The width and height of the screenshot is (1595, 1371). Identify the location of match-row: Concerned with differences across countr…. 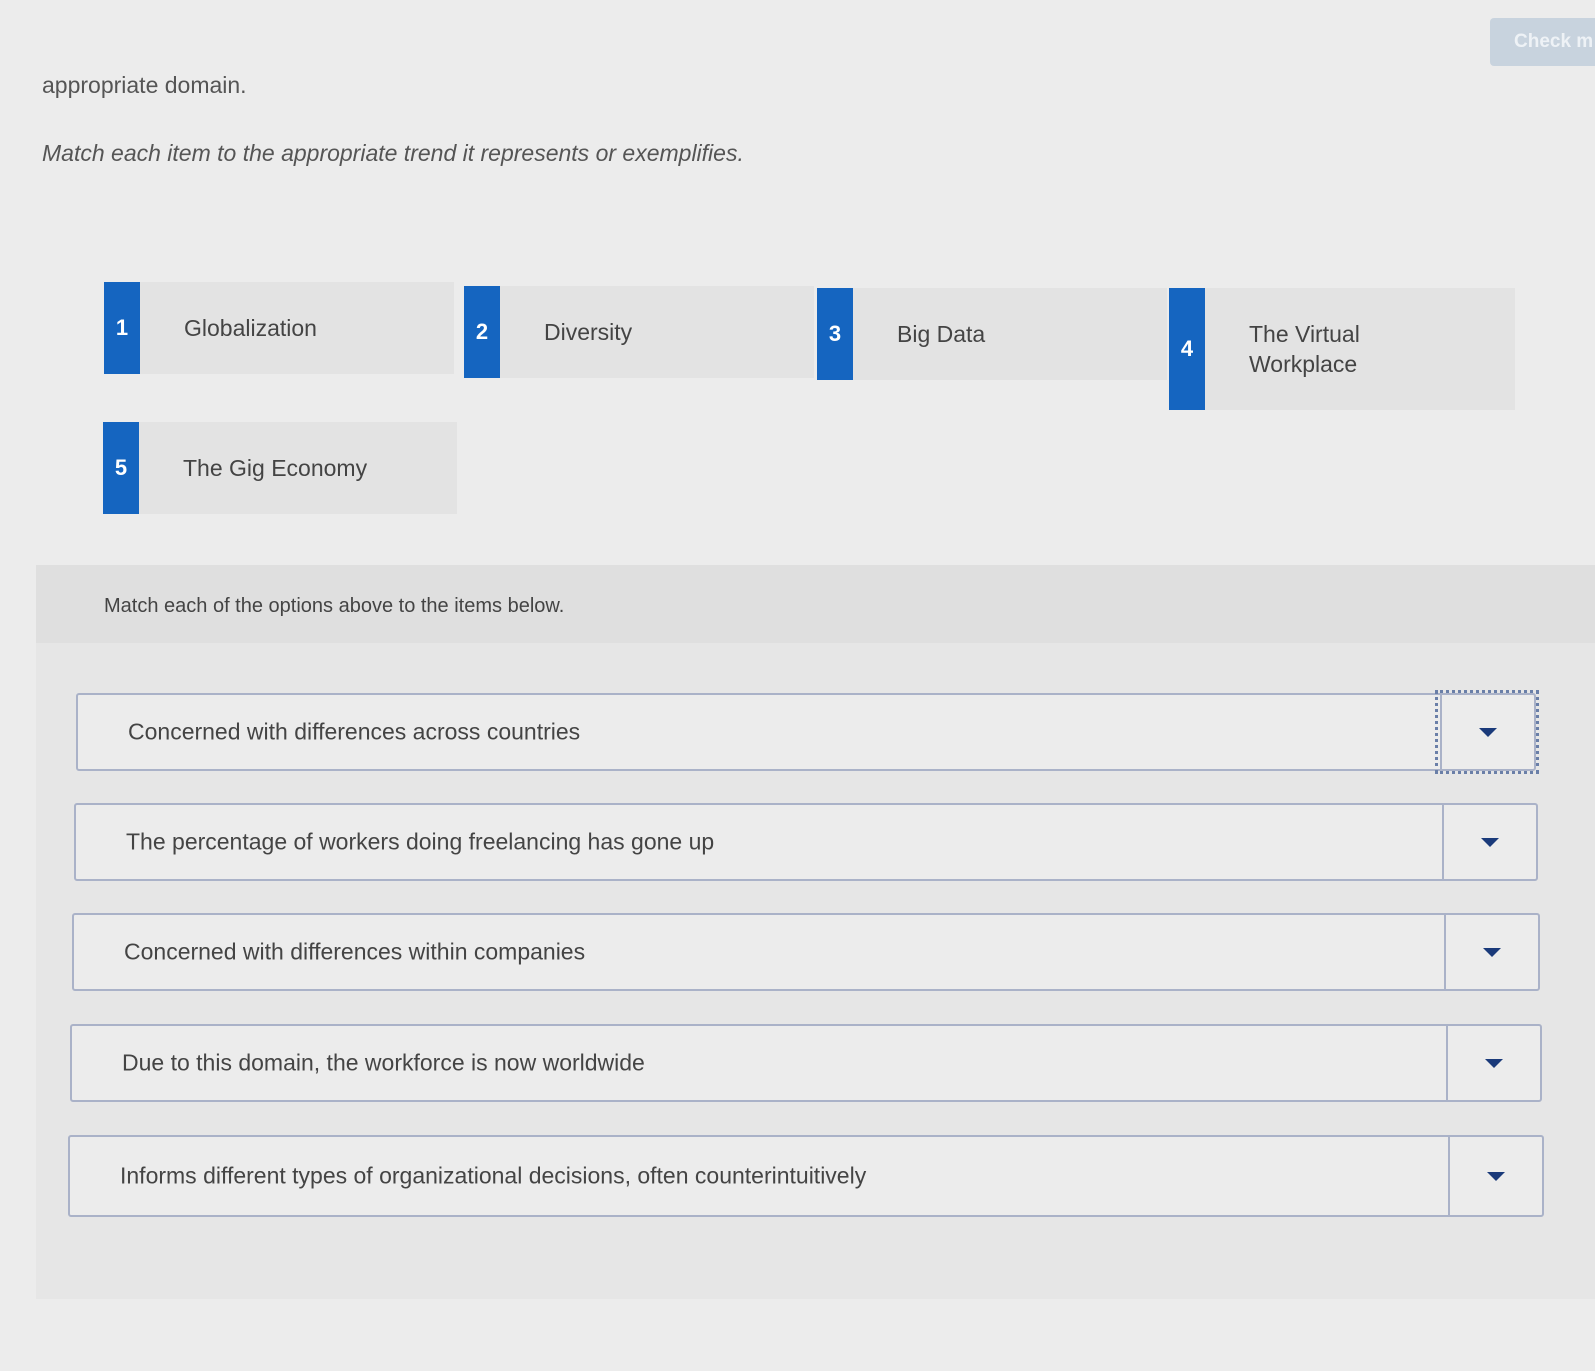
(807, 732).